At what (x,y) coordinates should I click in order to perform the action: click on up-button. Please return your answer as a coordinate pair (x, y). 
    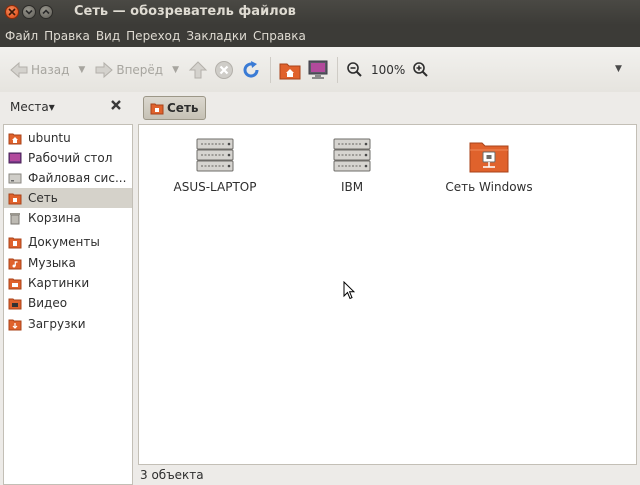
    Looking at the image, I should click on (198, 70).